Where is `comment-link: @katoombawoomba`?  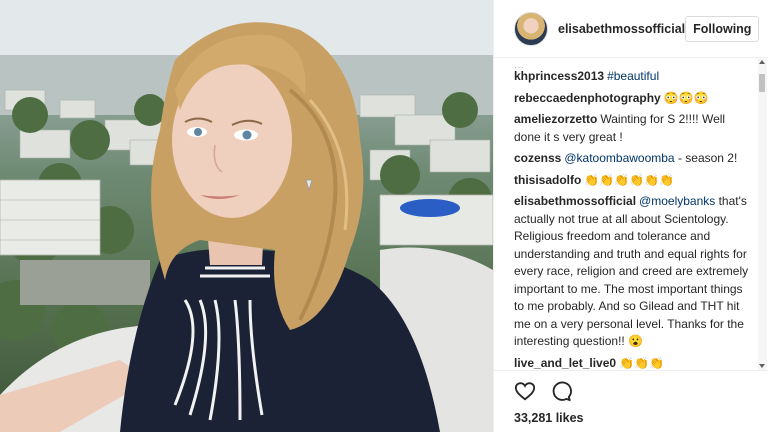 comment-link: @katoombawoomba is located at coordinates (619, 158).